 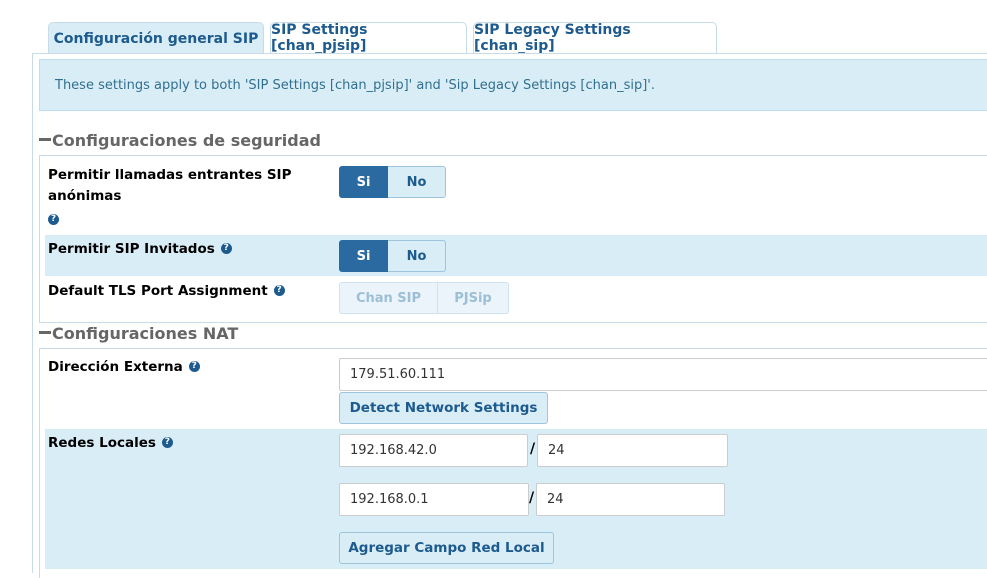 I want to click on tls-toggle: Chan SIP PJSip, so click(x=424, y=298).